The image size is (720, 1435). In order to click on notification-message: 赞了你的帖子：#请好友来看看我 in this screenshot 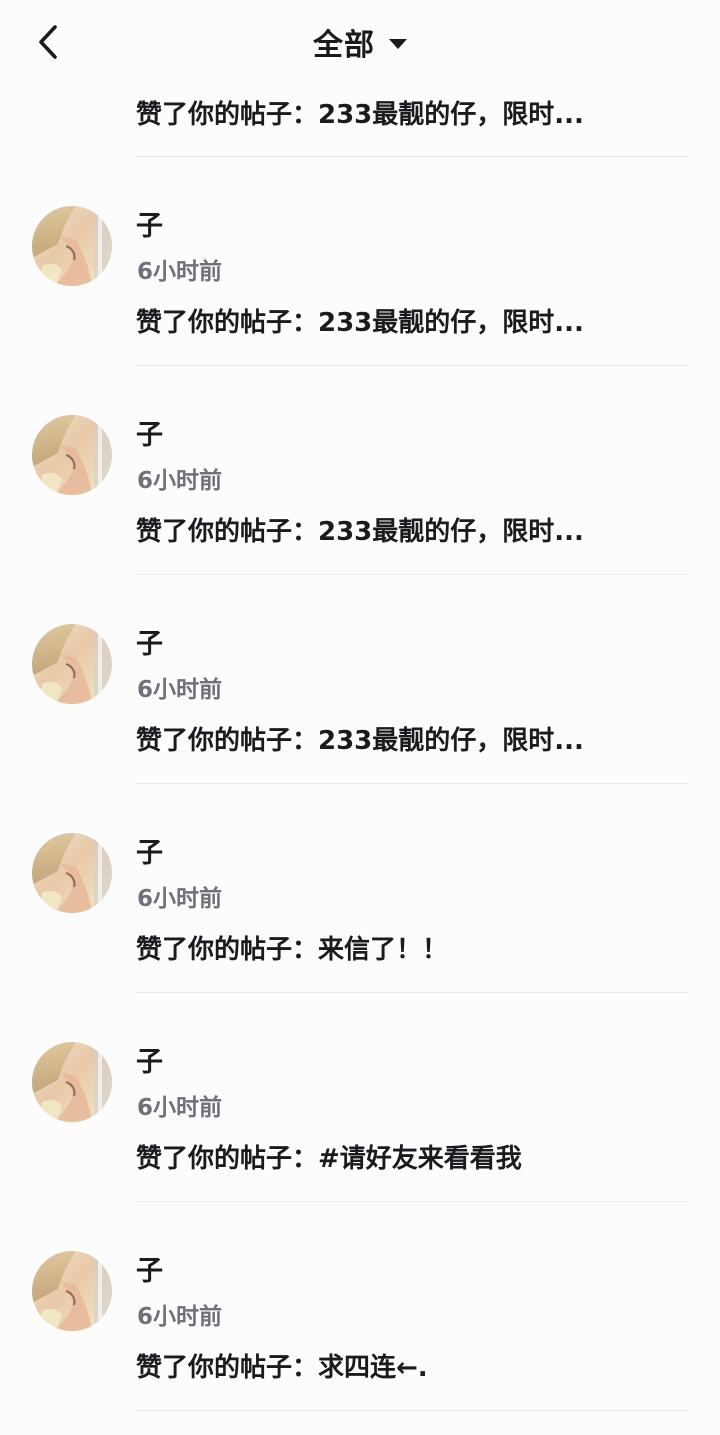, I will do `click(329, 1159)`.